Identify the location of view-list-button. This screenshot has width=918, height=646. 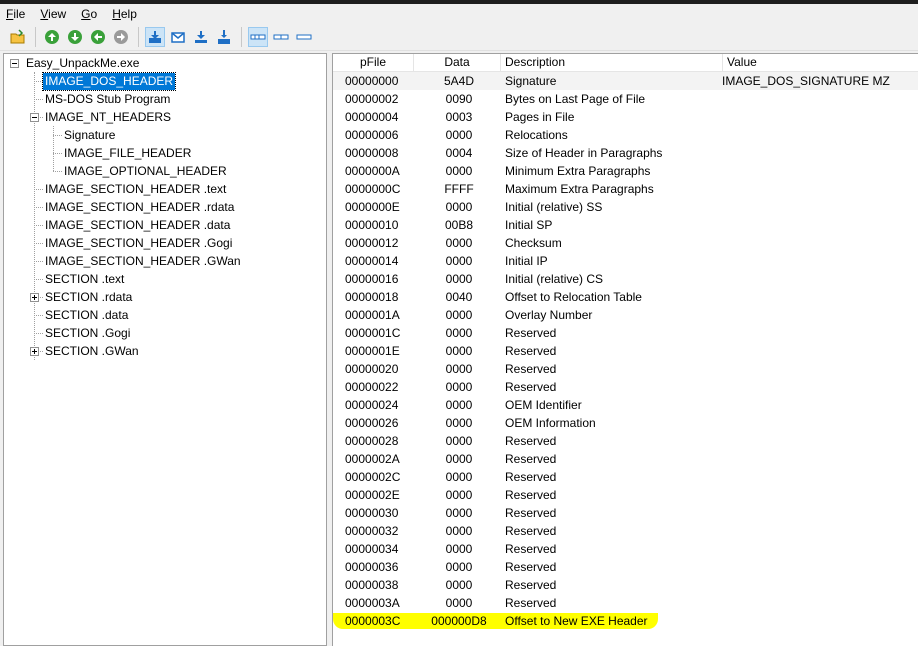
(258, 36).